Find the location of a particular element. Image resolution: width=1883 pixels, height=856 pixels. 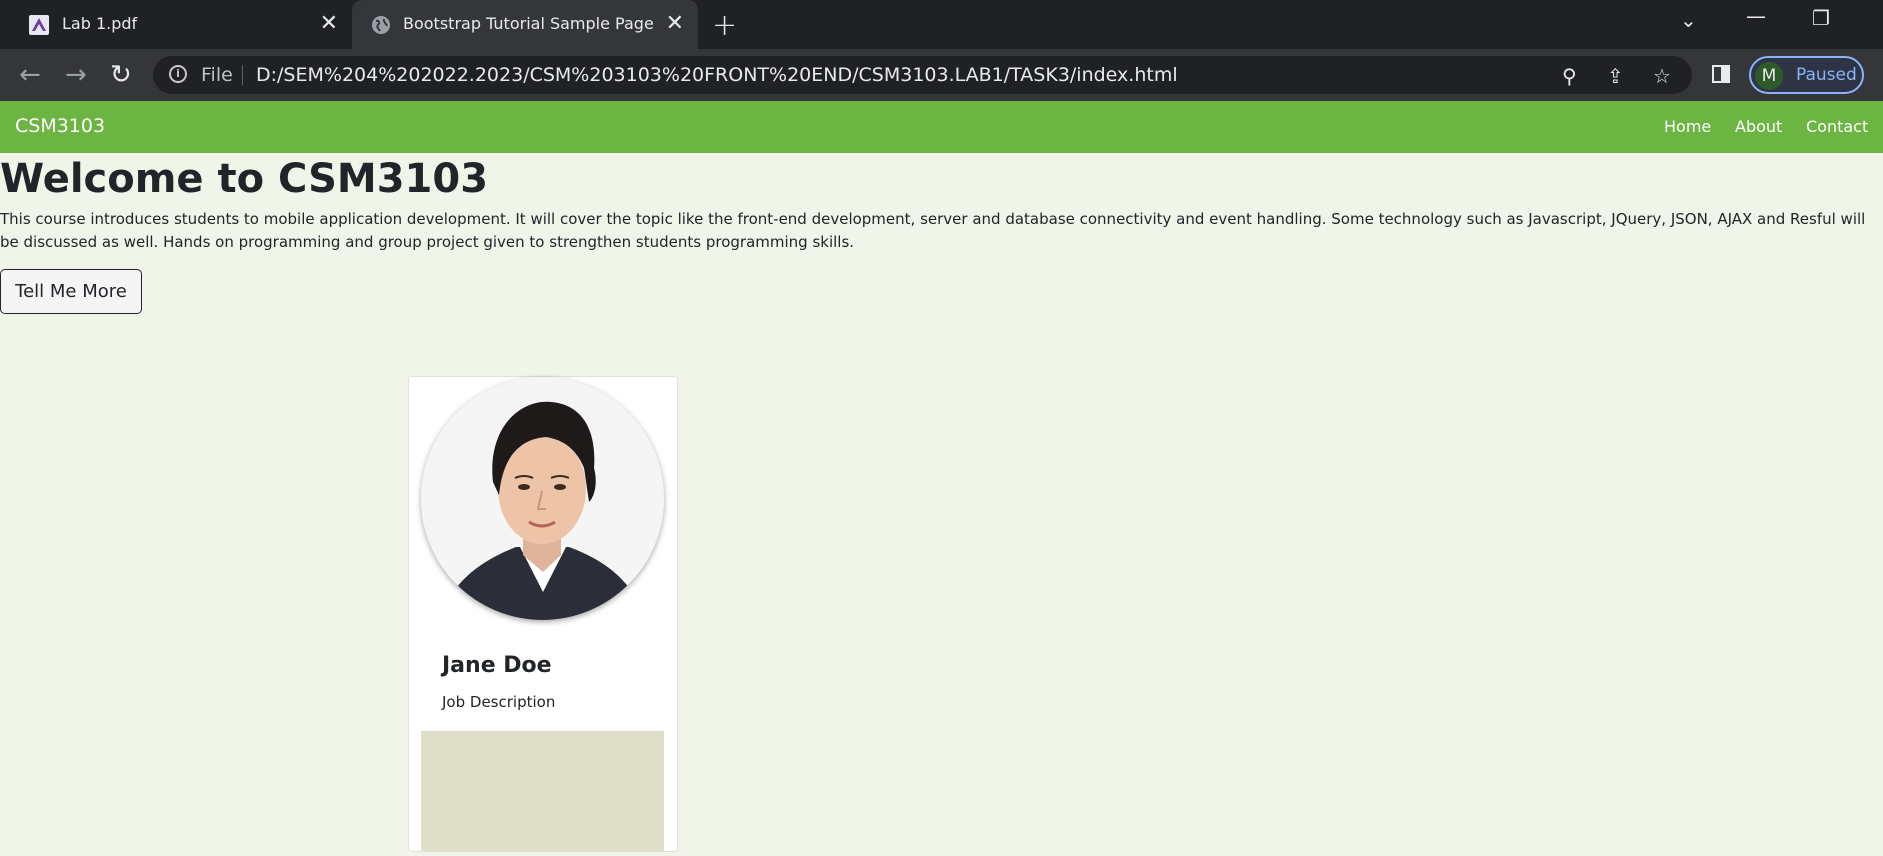

nav-link-about: About is located at coordinates (1758, 126).